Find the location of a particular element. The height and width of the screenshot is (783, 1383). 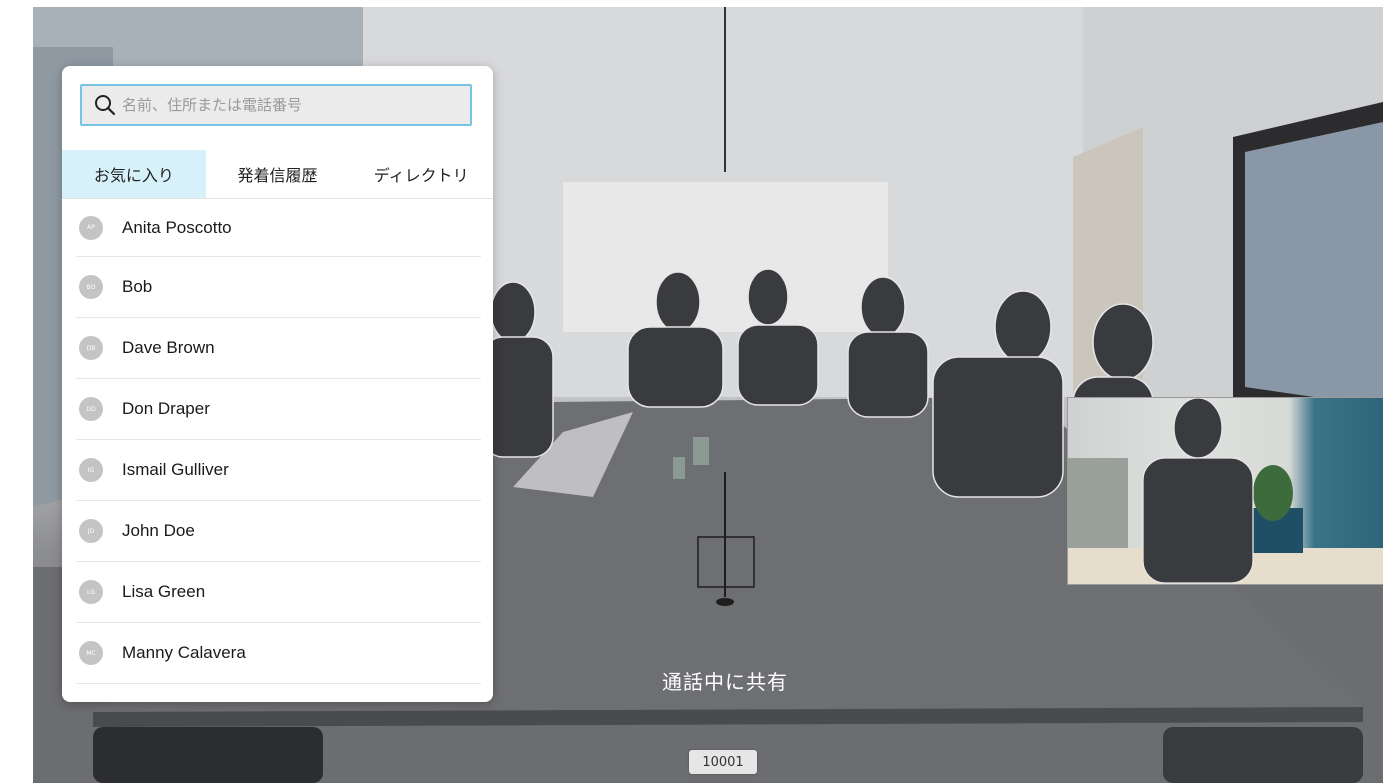

contact-name: Bob is located at coordinates (137, 286).